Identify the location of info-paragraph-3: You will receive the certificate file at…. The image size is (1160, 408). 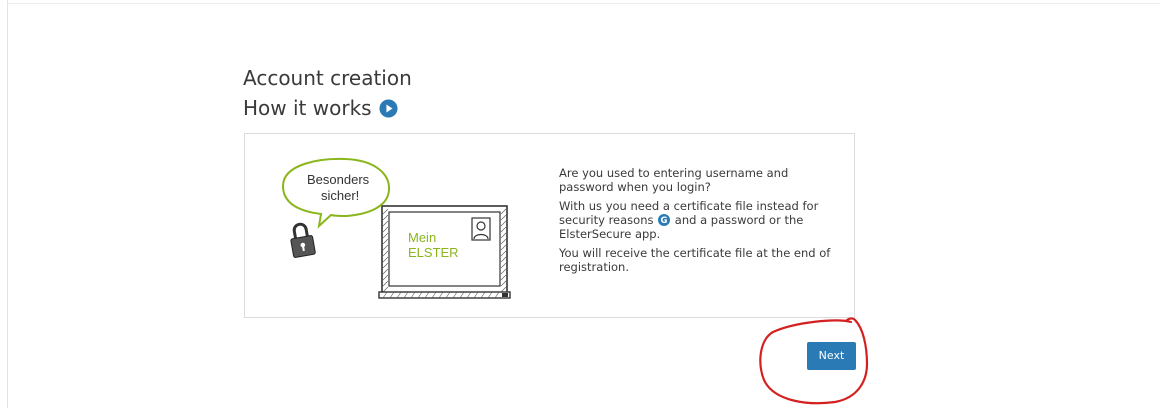
(695, 260).